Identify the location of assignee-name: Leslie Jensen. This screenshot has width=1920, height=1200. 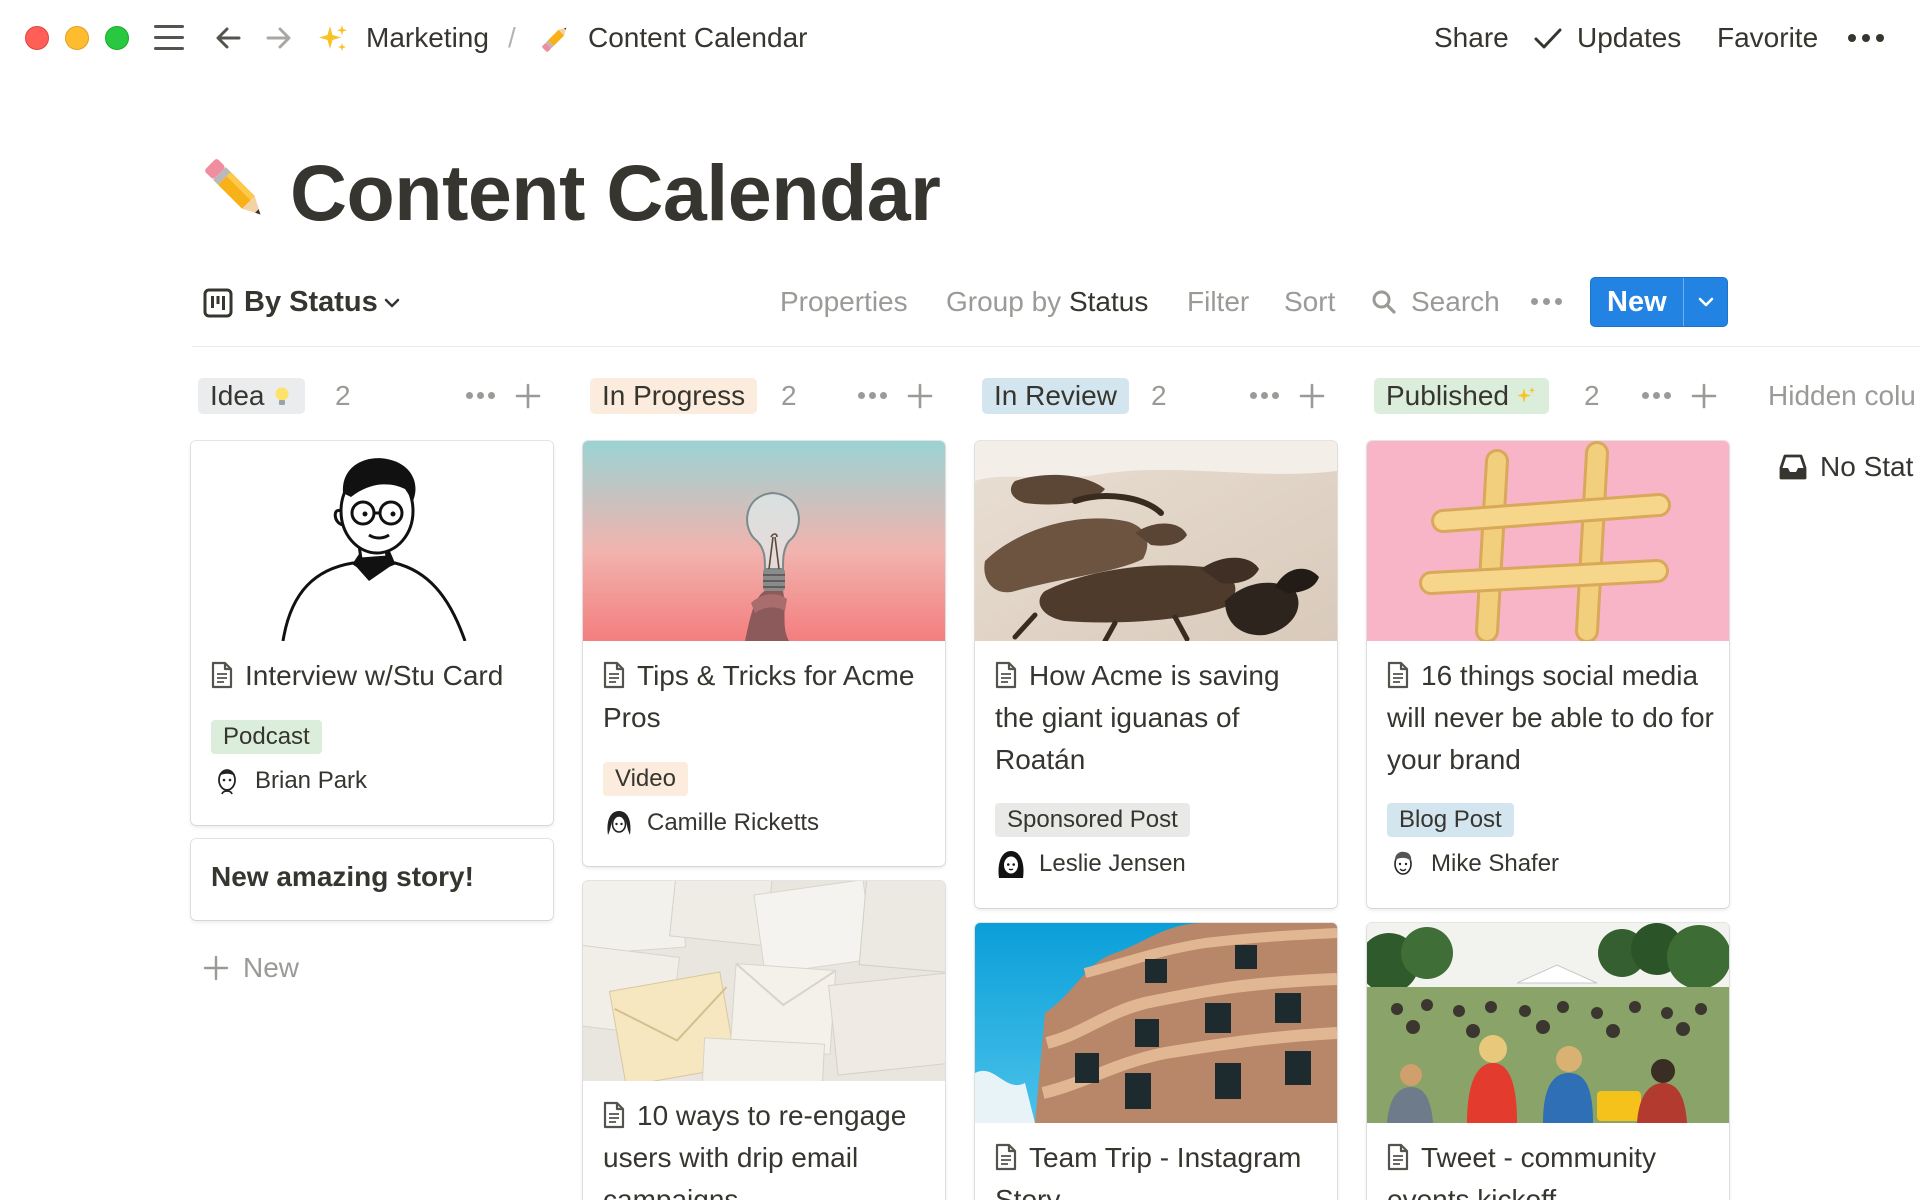
(1112, 863).